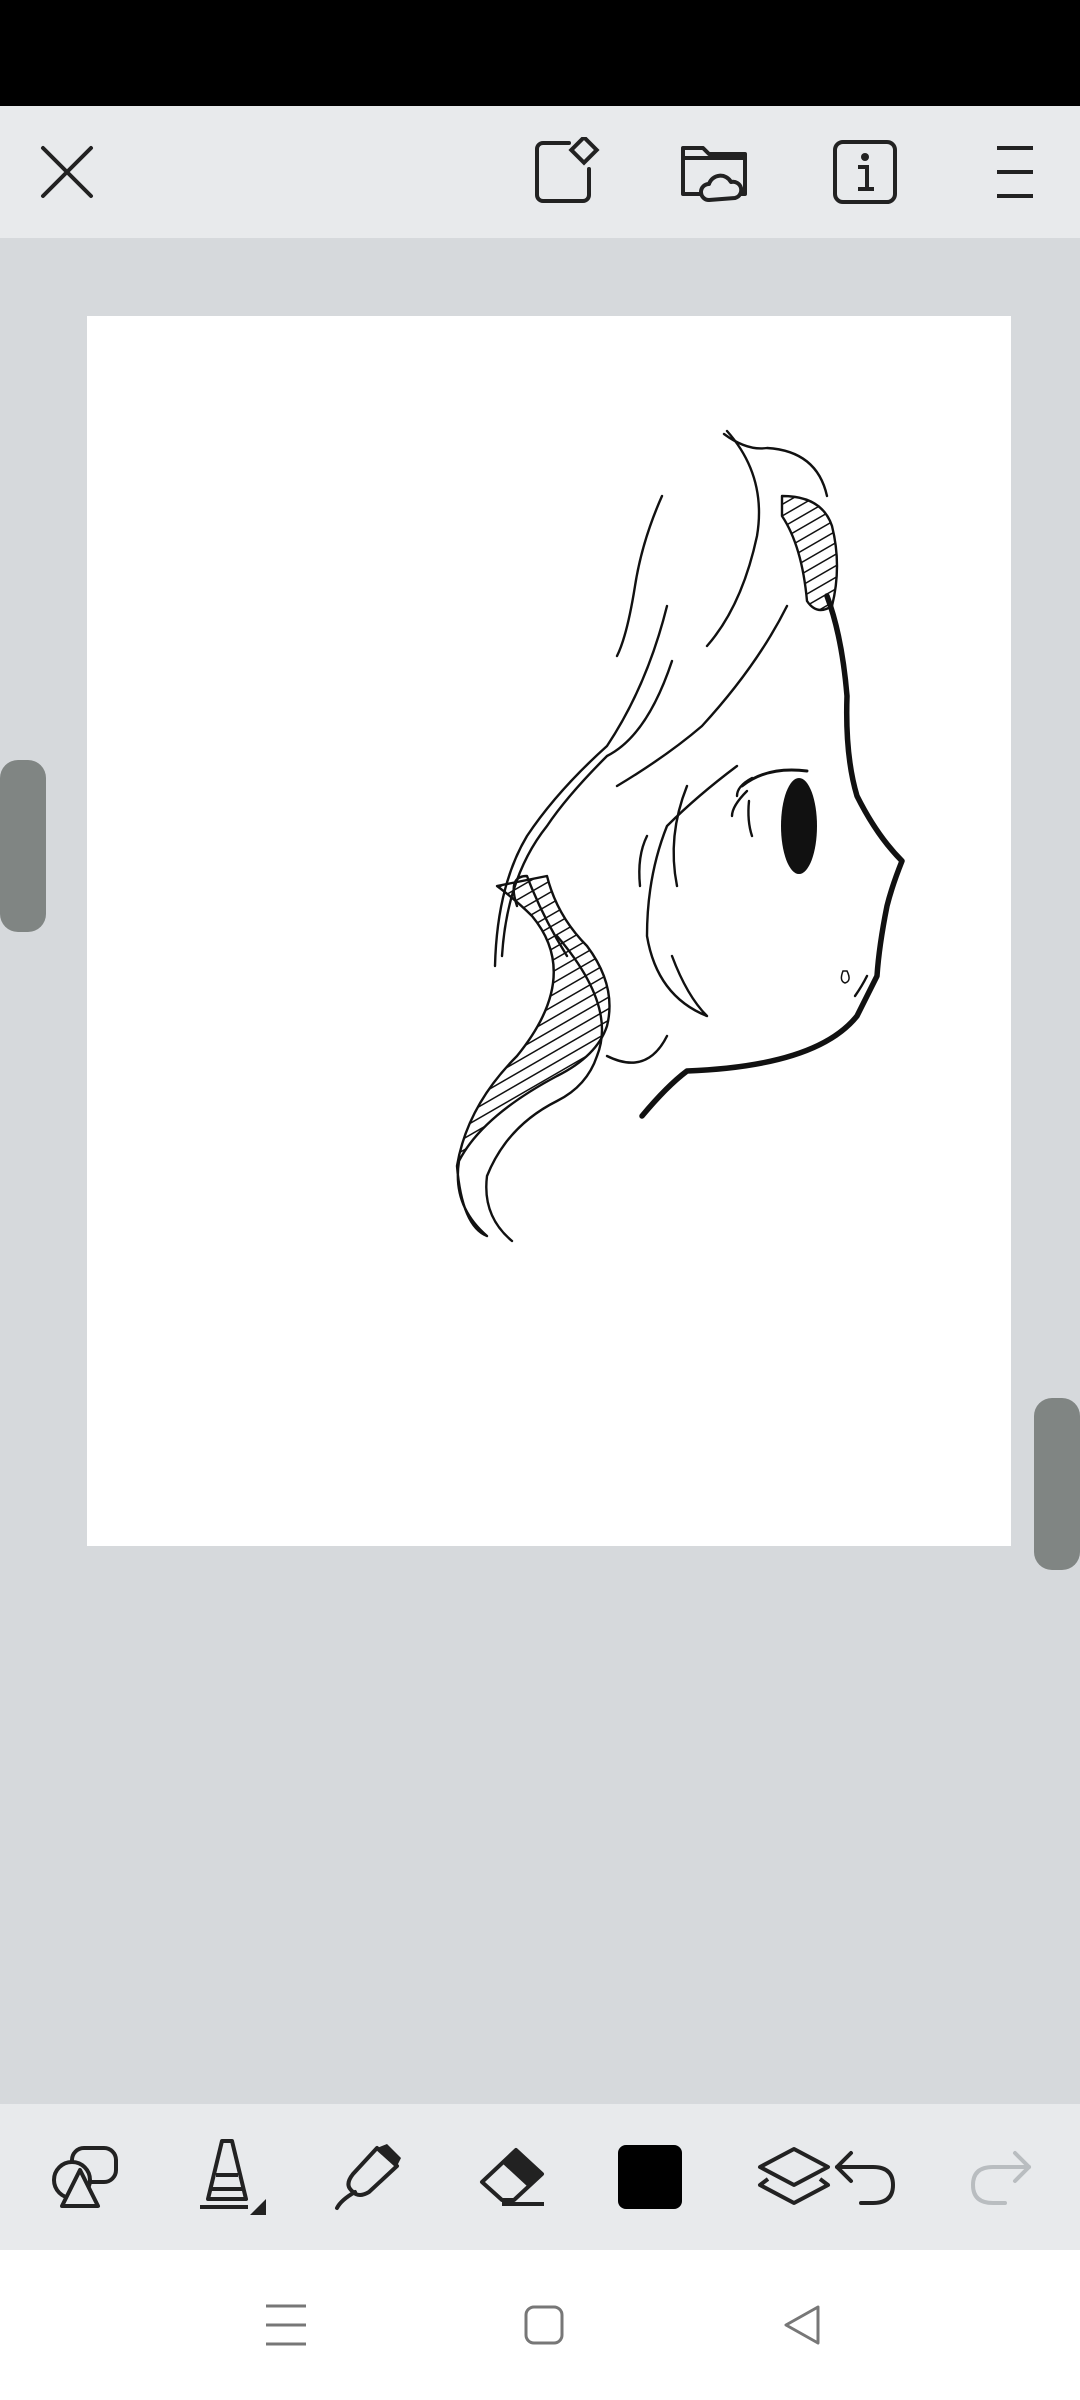 The image size is (1080, 2400). I want to click on shapes-icon, so click(85, 2177).